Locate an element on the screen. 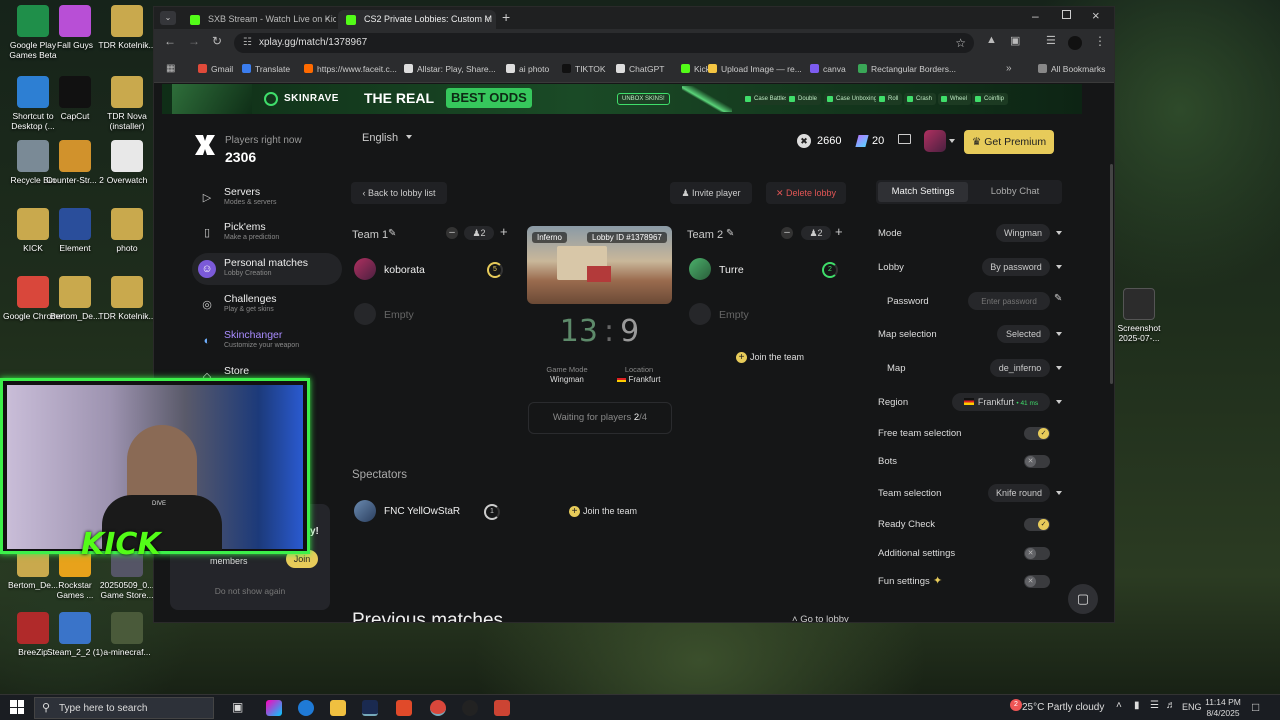  new-tab-icon: + is located at coordinates (506, 17).